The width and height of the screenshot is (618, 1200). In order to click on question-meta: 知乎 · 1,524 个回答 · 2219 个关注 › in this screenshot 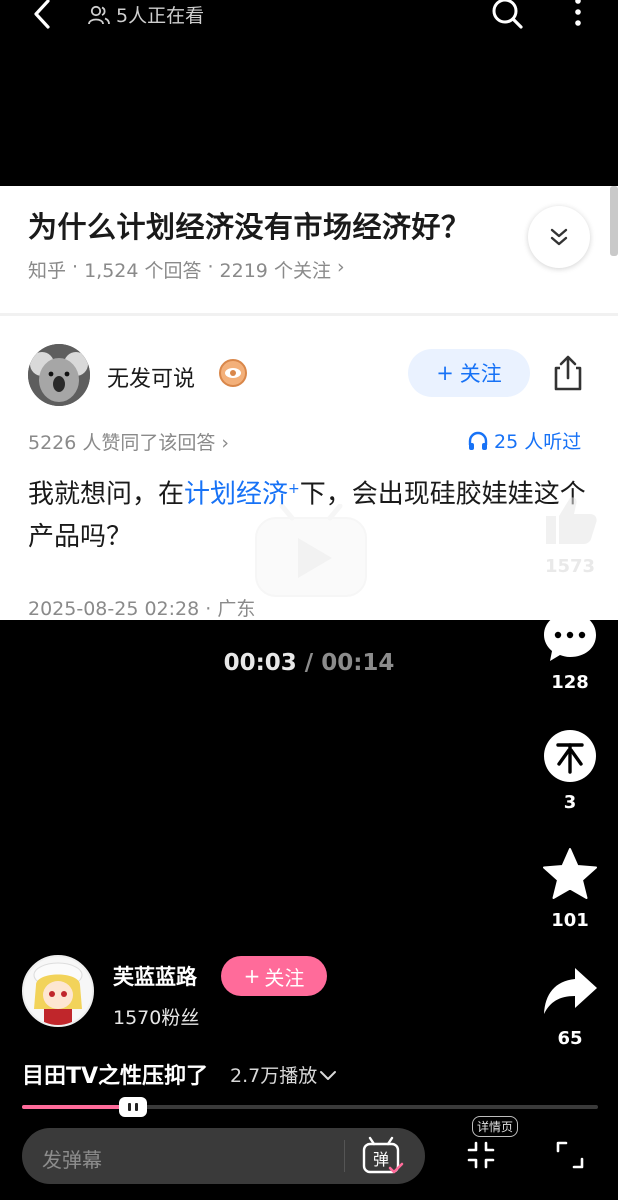, I will do `click(186, 269)`.